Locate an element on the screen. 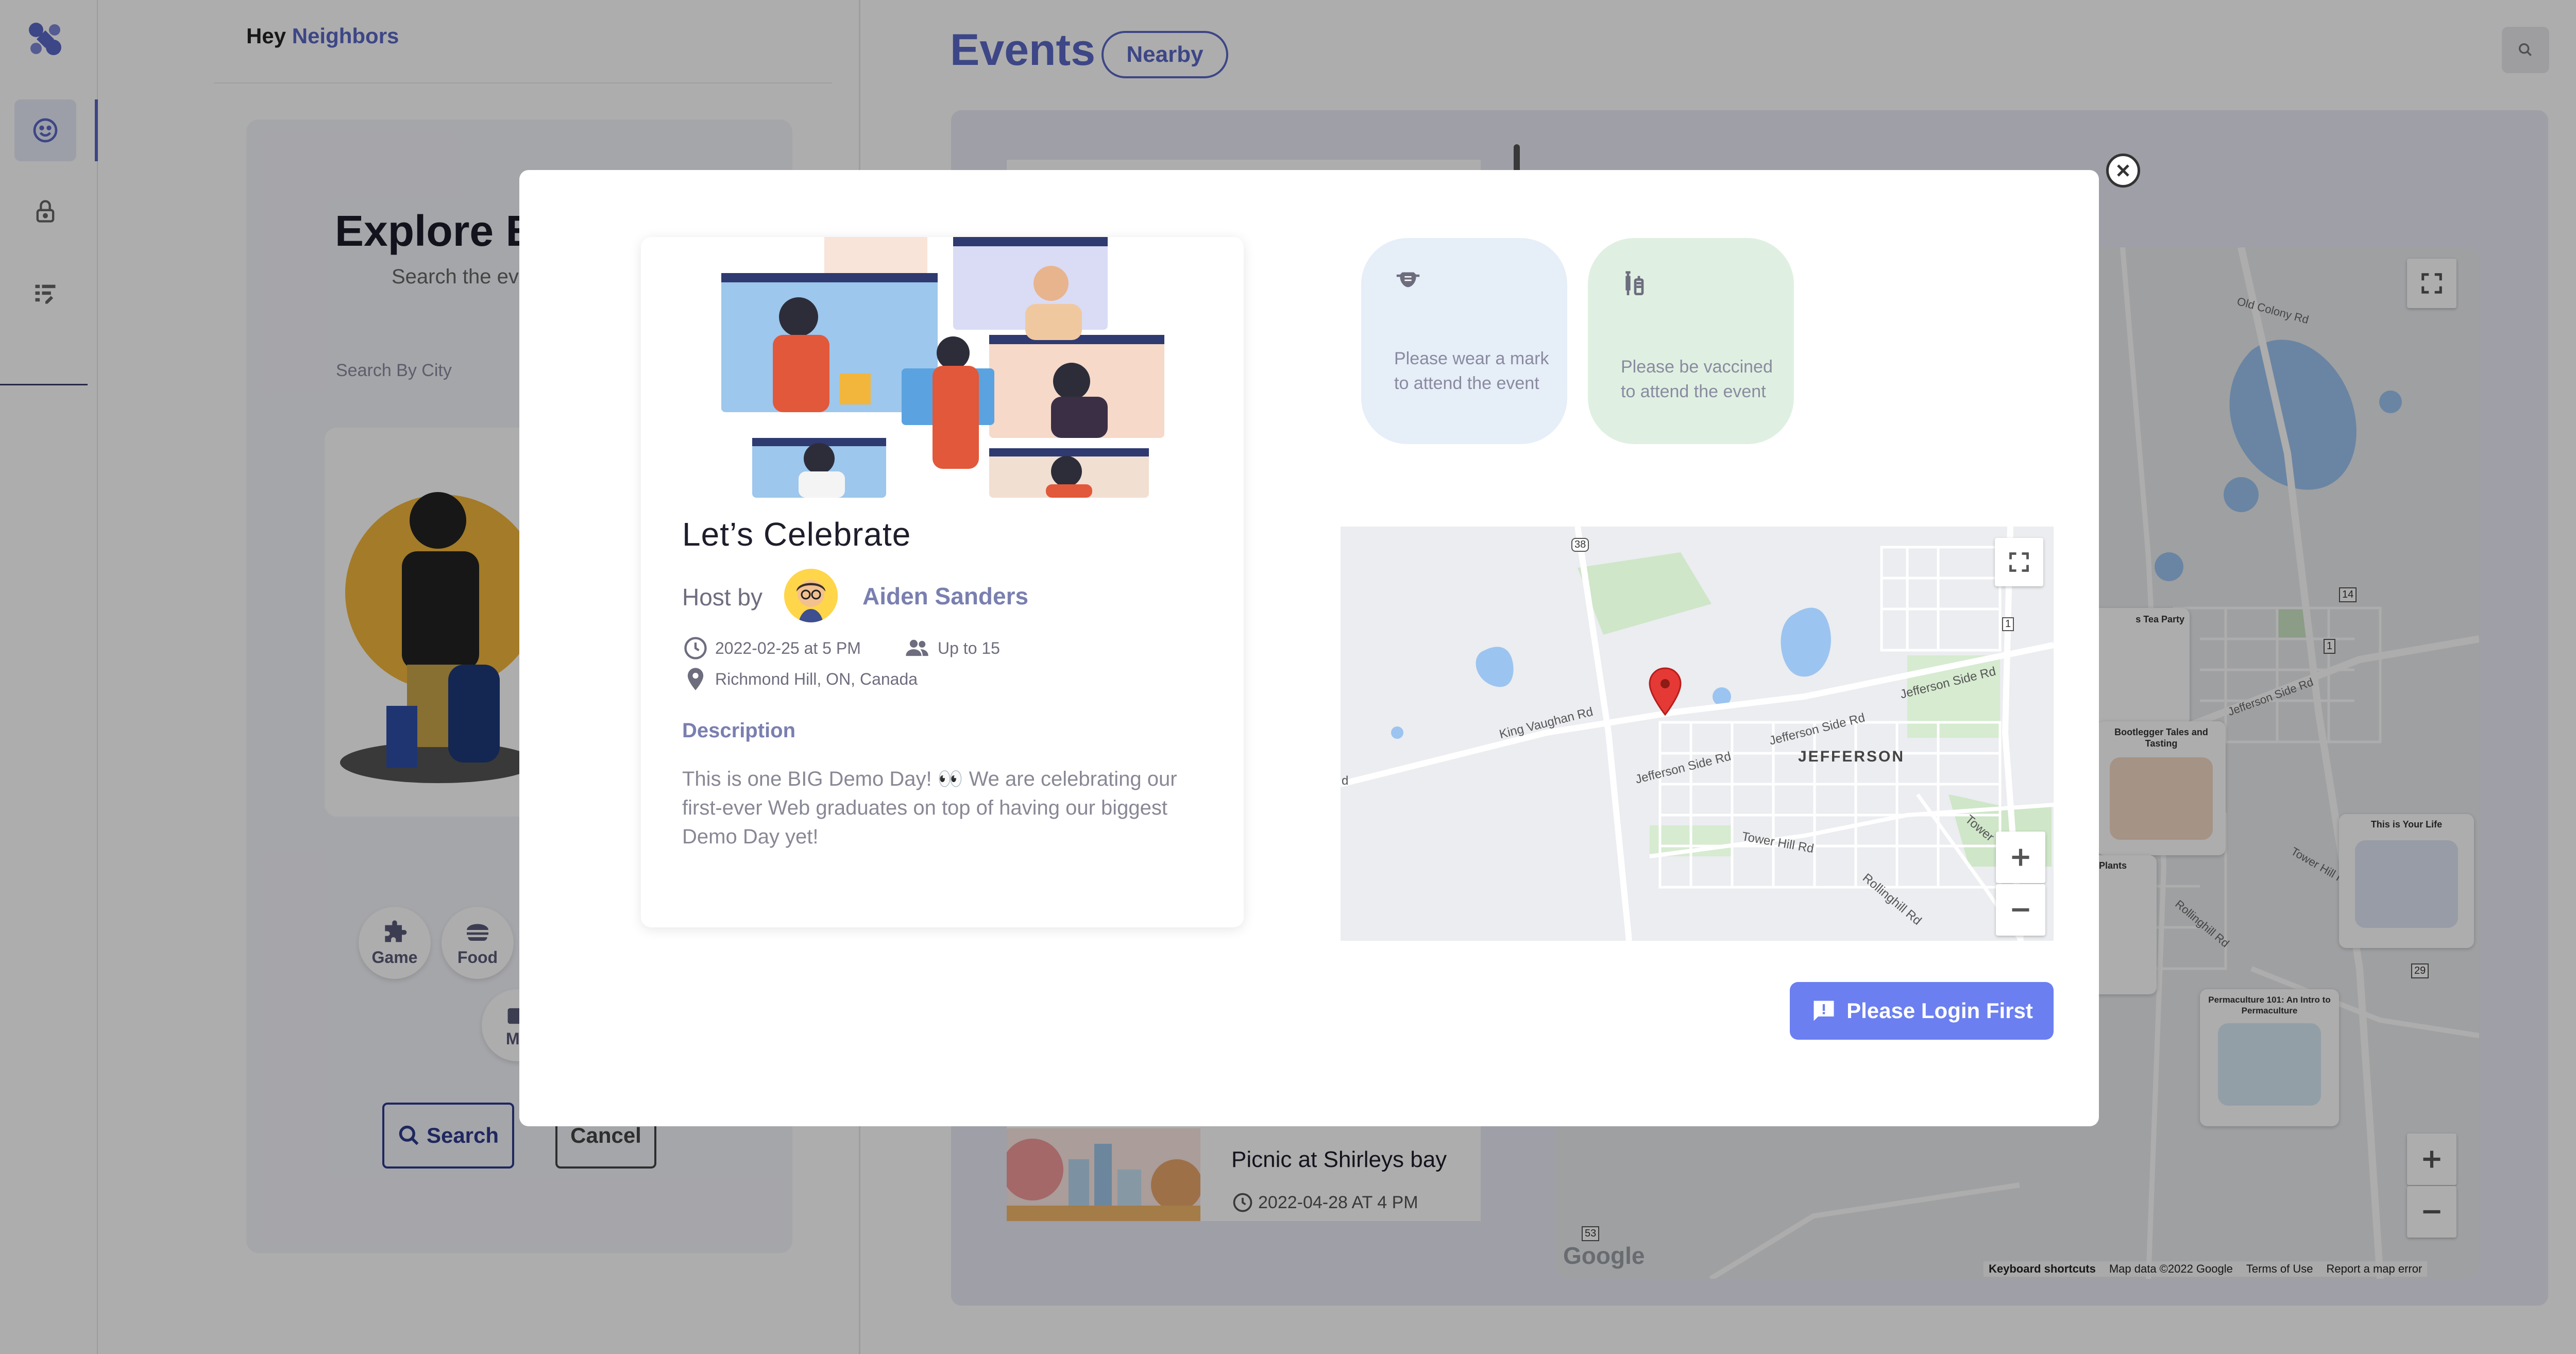 This screenshot has height=1354, width=2576. event-map-canvas is located at coordinates (1697, 734).